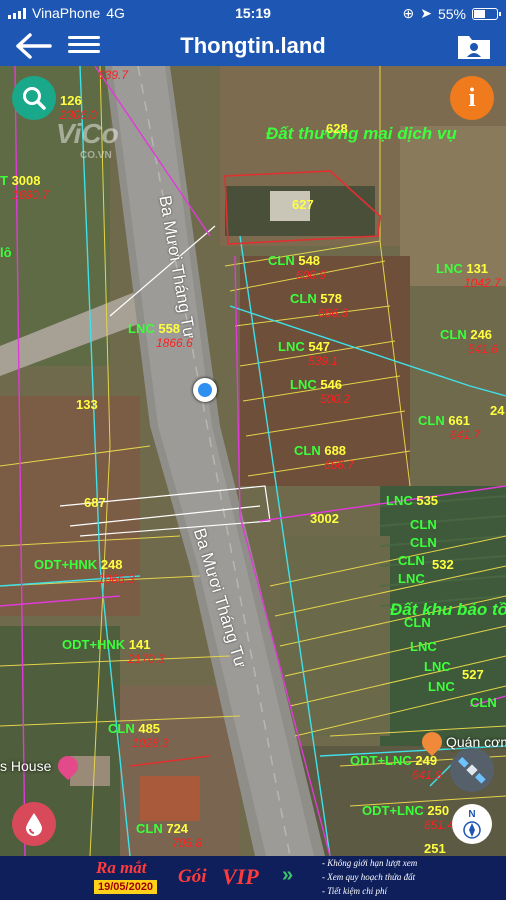 This screenshot has width=506, height=900. I want to click on parcel-label: 687, so click(95, 503).